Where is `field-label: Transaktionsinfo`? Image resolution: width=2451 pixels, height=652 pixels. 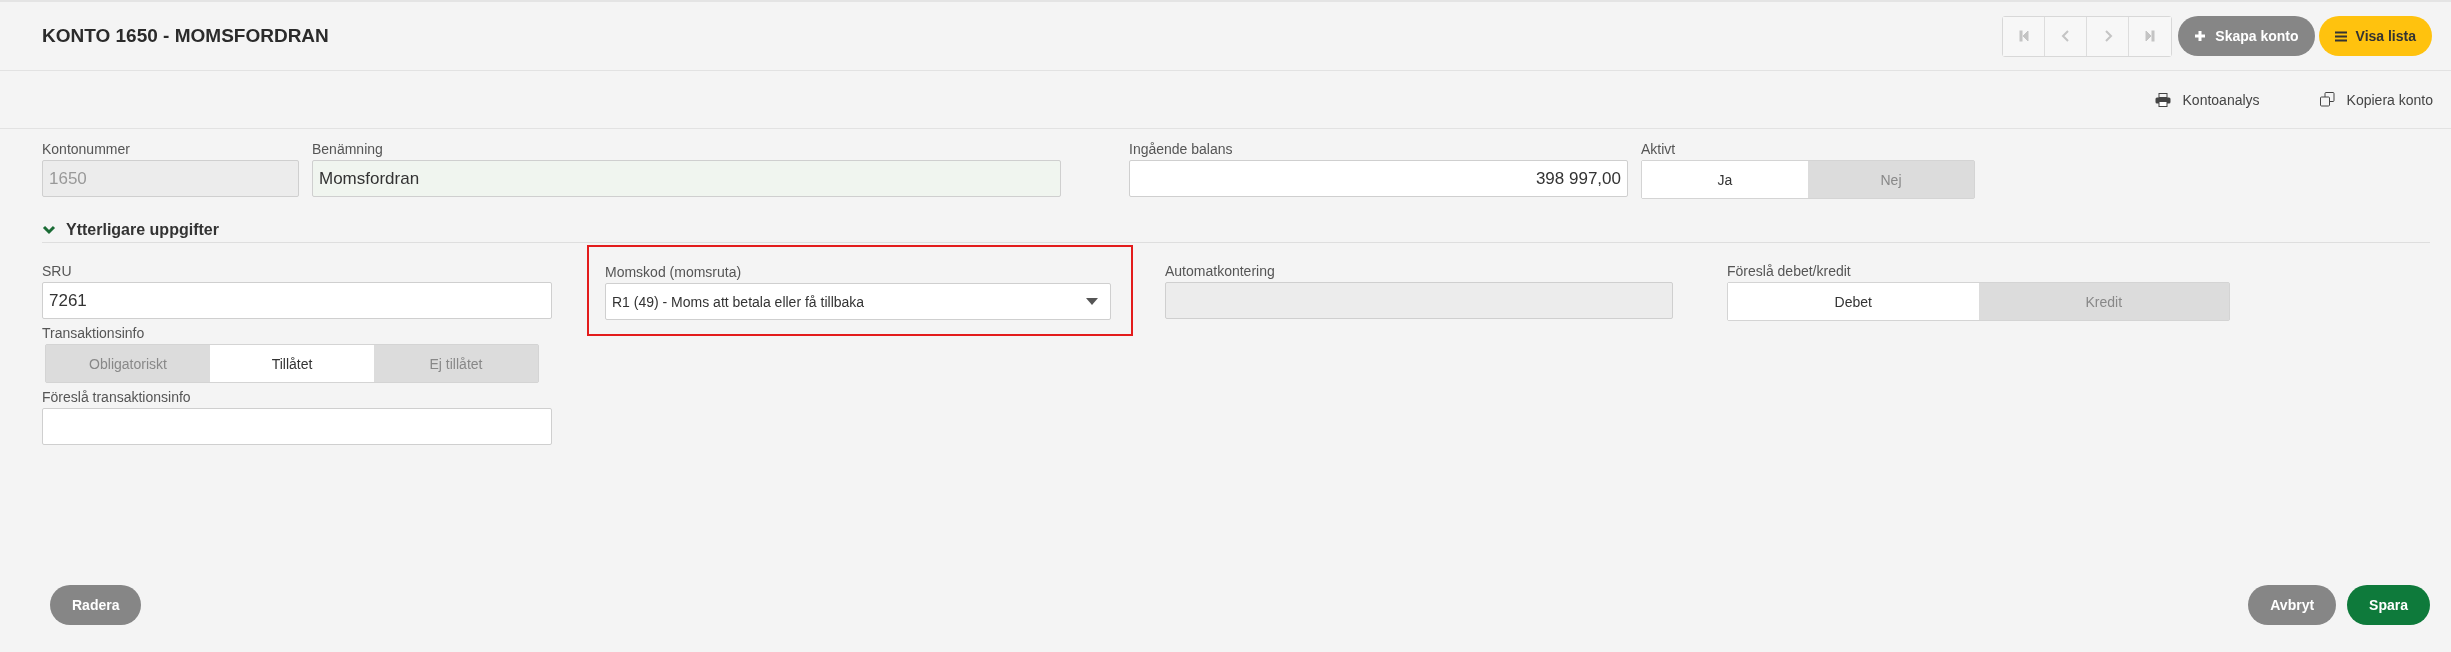 field-label: Transaktionsinfo is located at coordinates (94, 333).